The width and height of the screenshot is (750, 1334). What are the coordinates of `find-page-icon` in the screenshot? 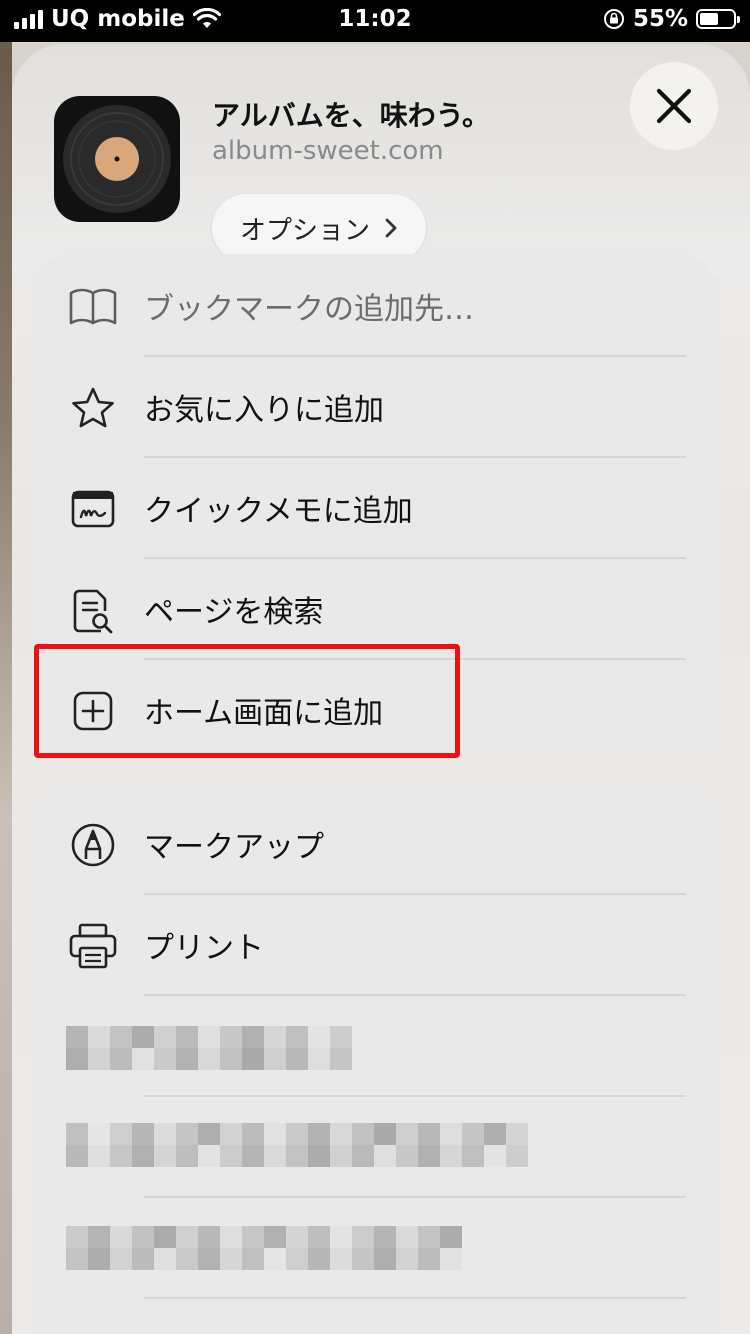 It's located at (93, 611).